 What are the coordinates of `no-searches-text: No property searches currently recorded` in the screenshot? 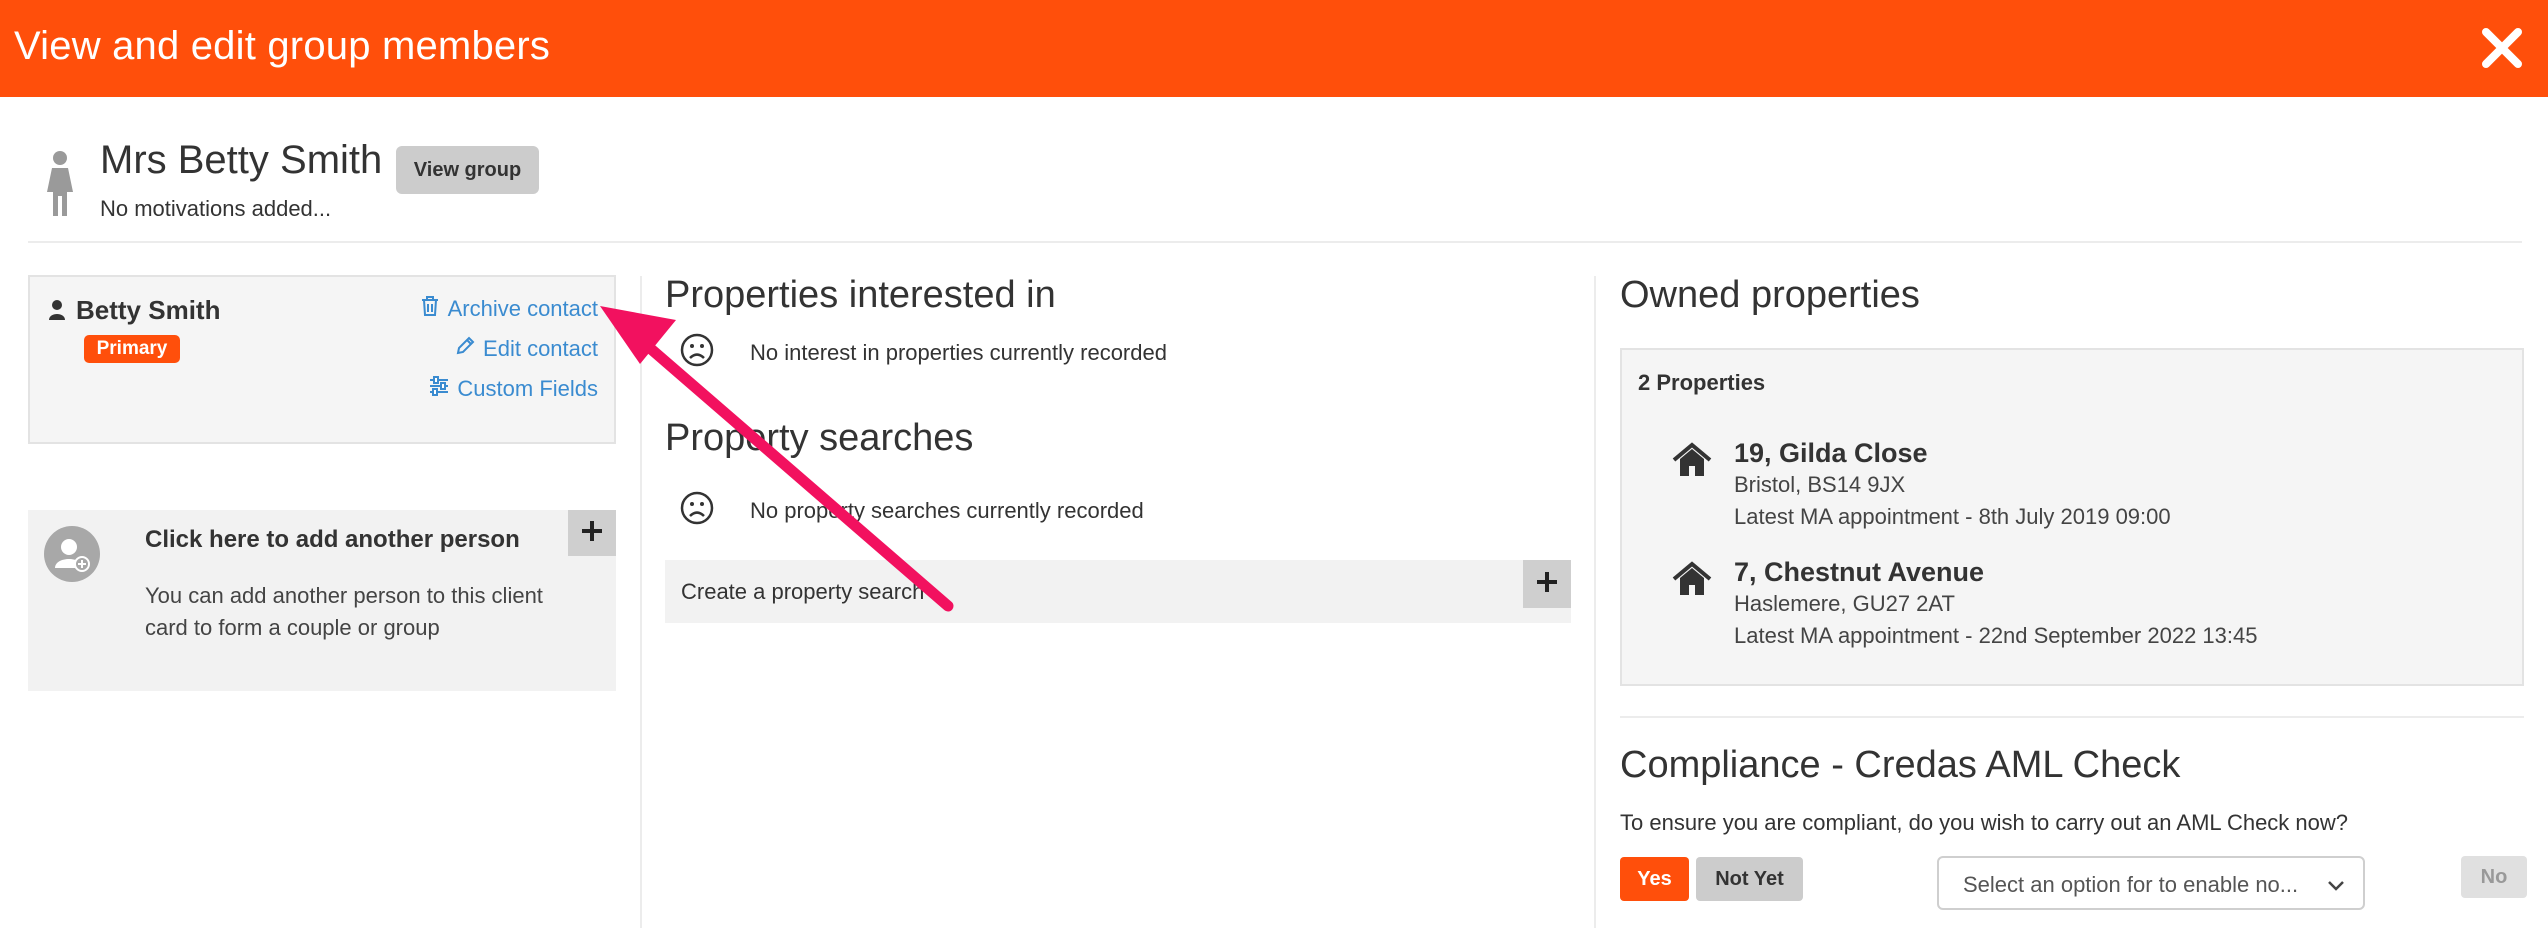 It's located at (947, 510).